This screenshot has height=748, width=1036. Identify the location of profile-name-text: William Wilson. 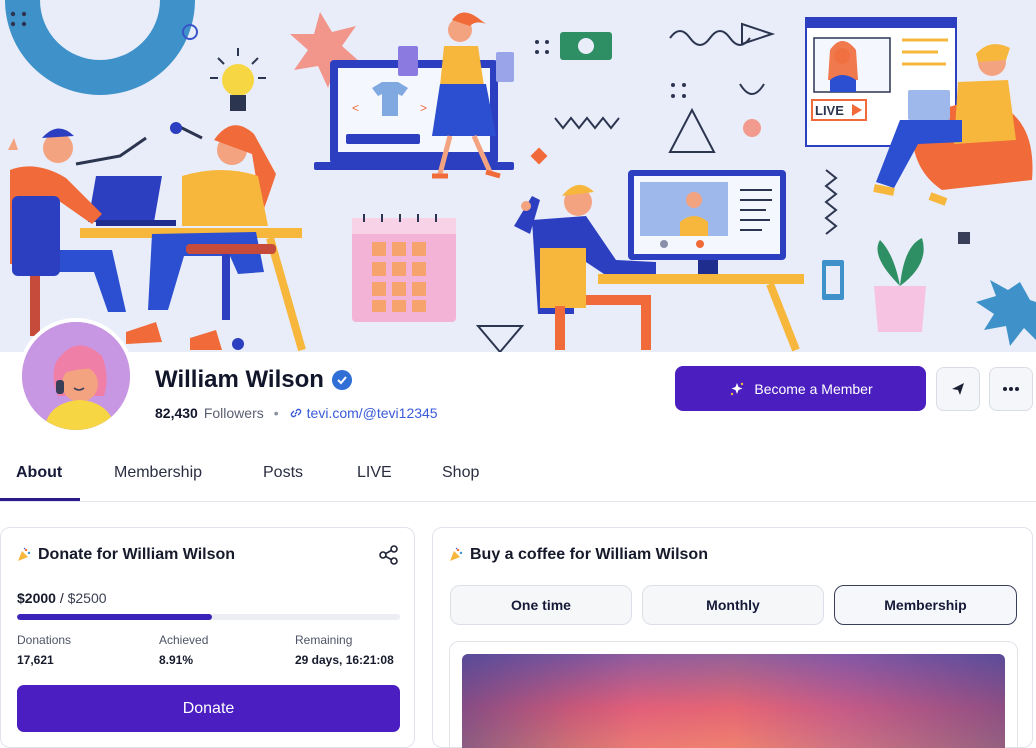
(239, 379).